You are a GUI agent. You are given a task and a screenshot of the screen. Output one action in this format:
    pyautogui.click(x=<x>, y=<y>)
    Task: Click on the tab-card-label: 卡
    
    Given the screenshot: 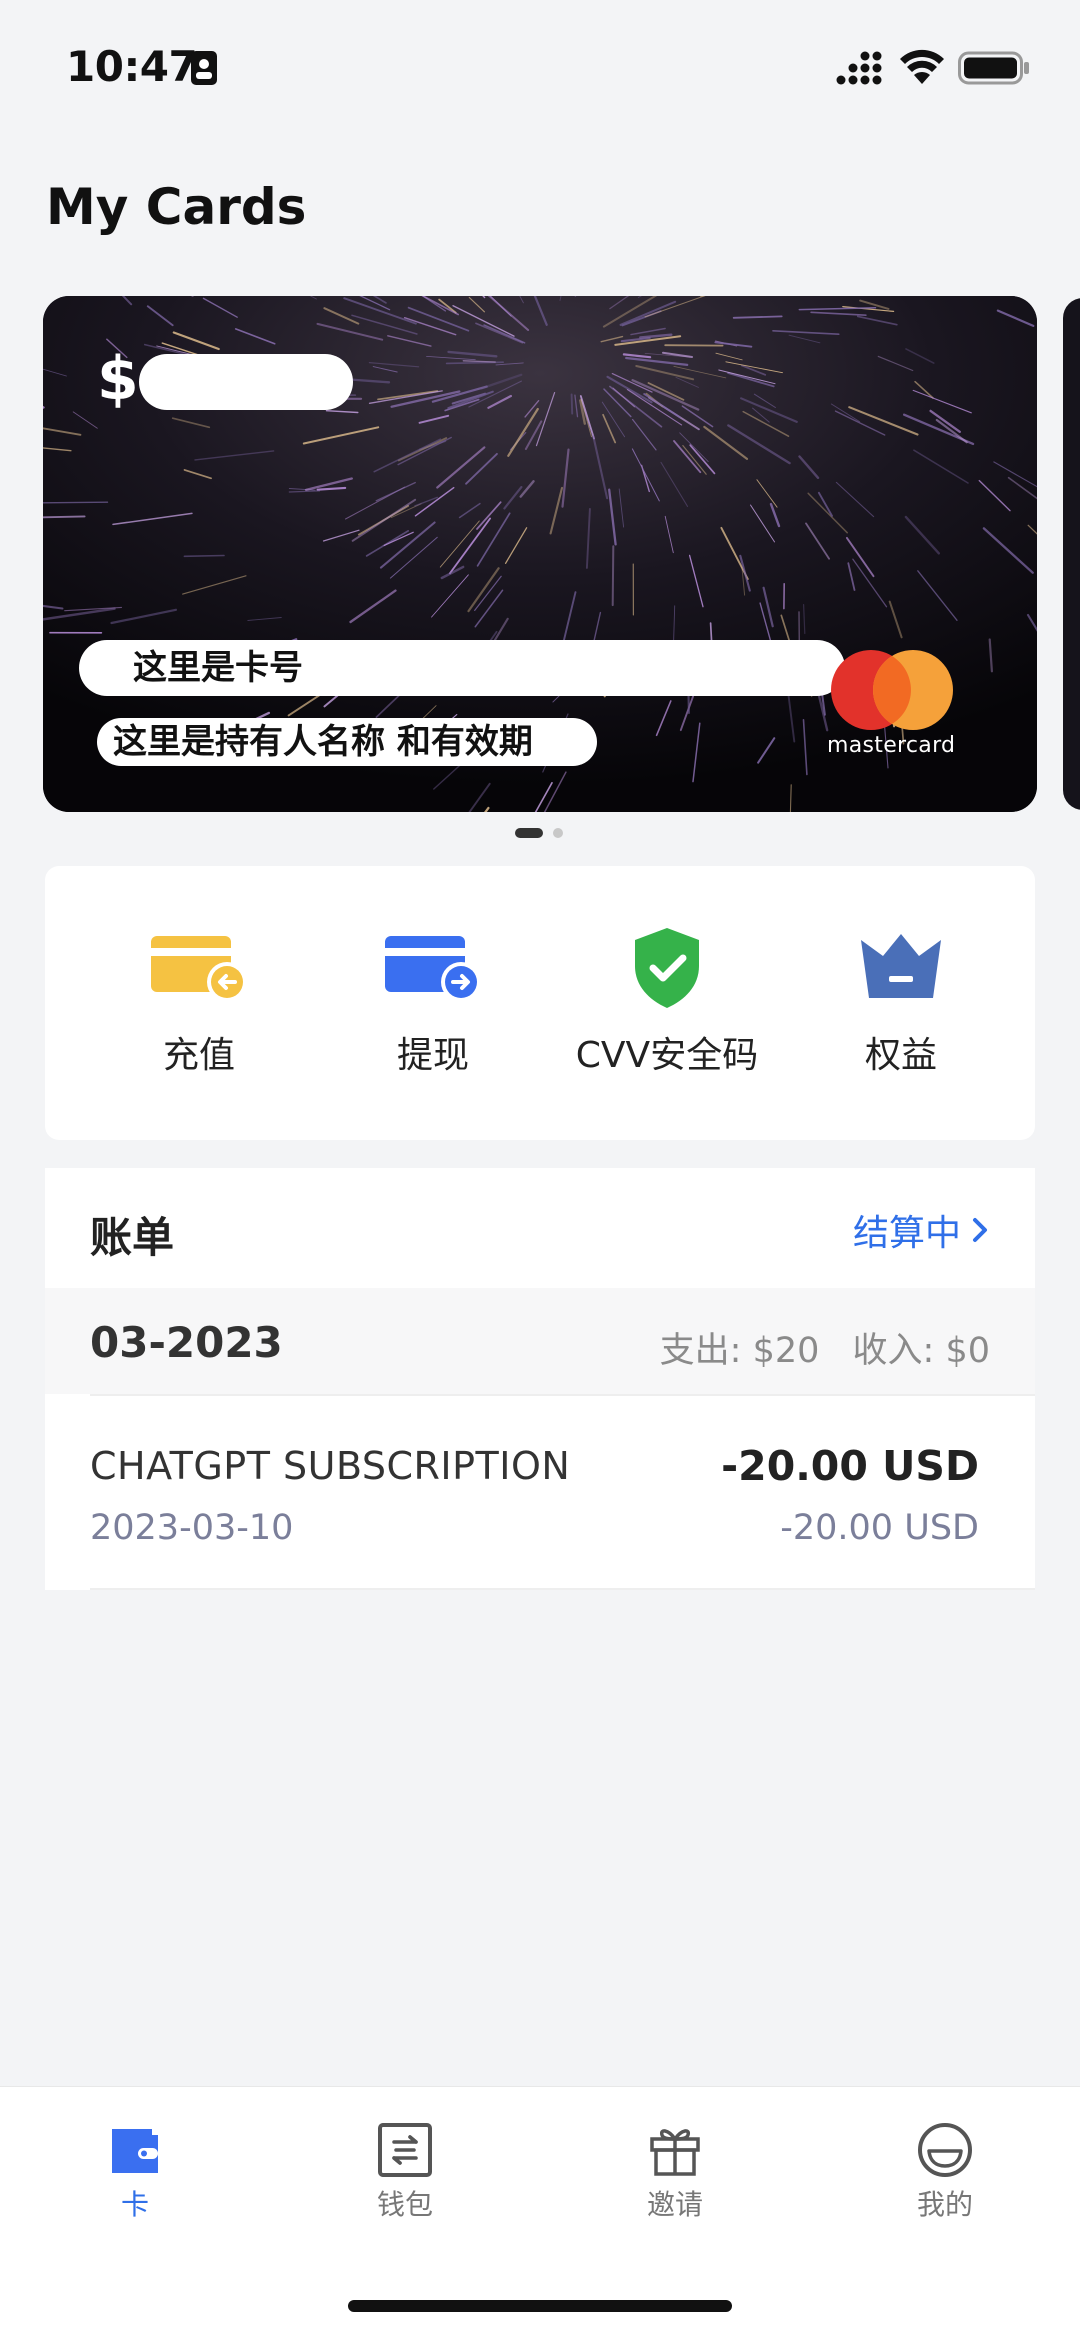 What is the action you would take?
    pyautogui.click(x=134, y=2204)
    